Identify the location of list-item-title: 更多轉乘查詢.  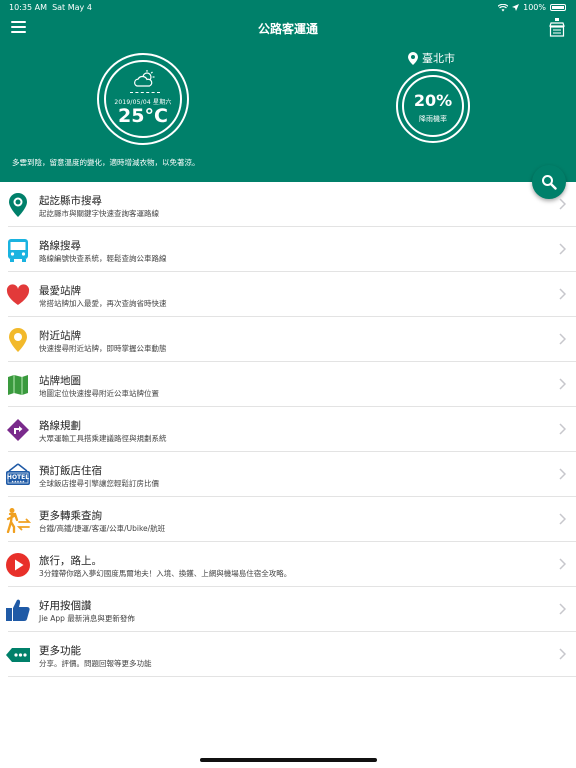
(70, 516).